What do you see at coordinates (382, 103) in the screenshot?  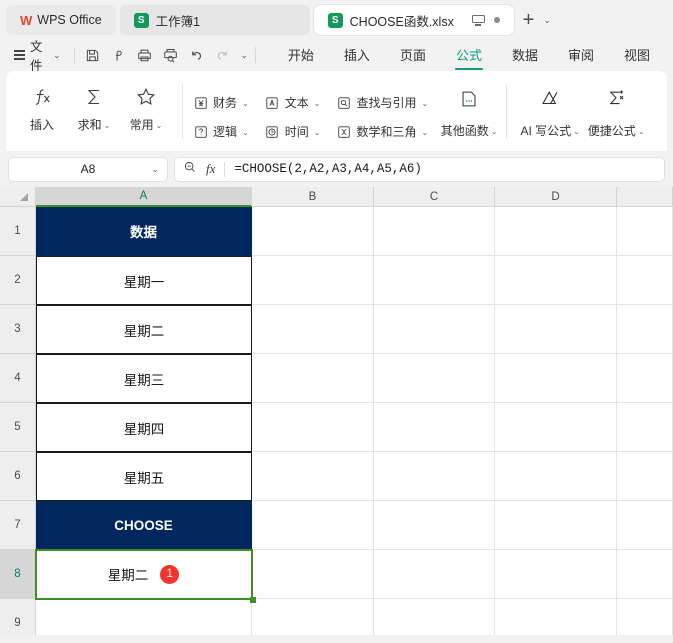 I see `lookup-functions-button: 查找与引用 ⌄` at bounding box center [382, 103].